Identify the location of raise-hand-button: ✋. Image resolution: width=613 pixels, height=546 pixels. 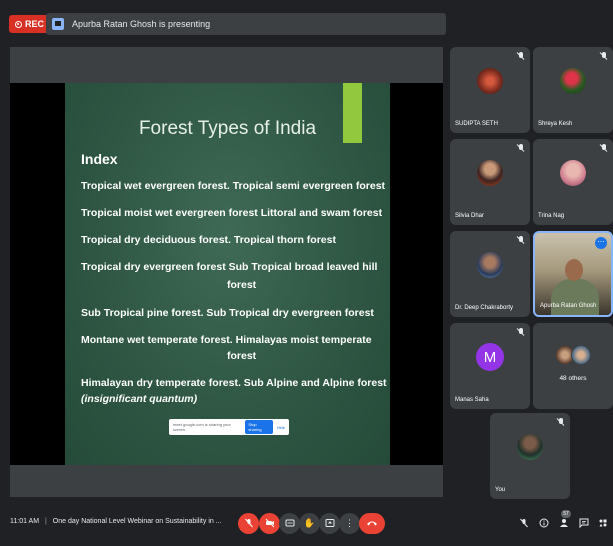
(309, 523).